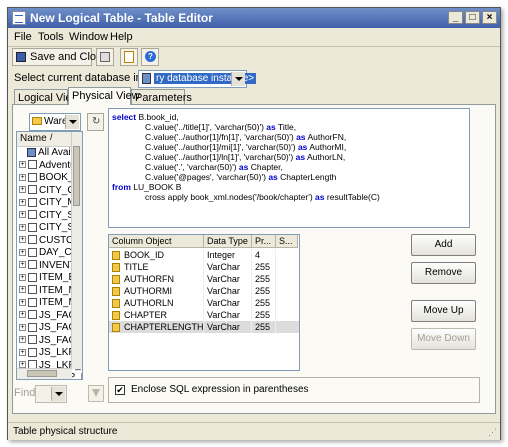  I want to click on find-input, so click(51, 394).